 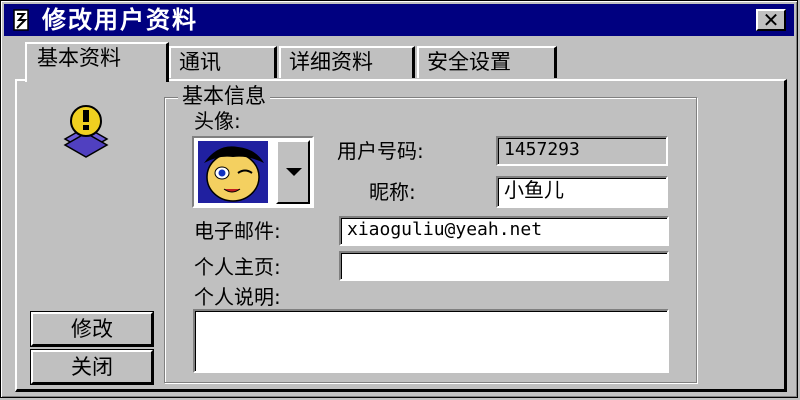 I want to click on description-field, so click(x=431, y=341).